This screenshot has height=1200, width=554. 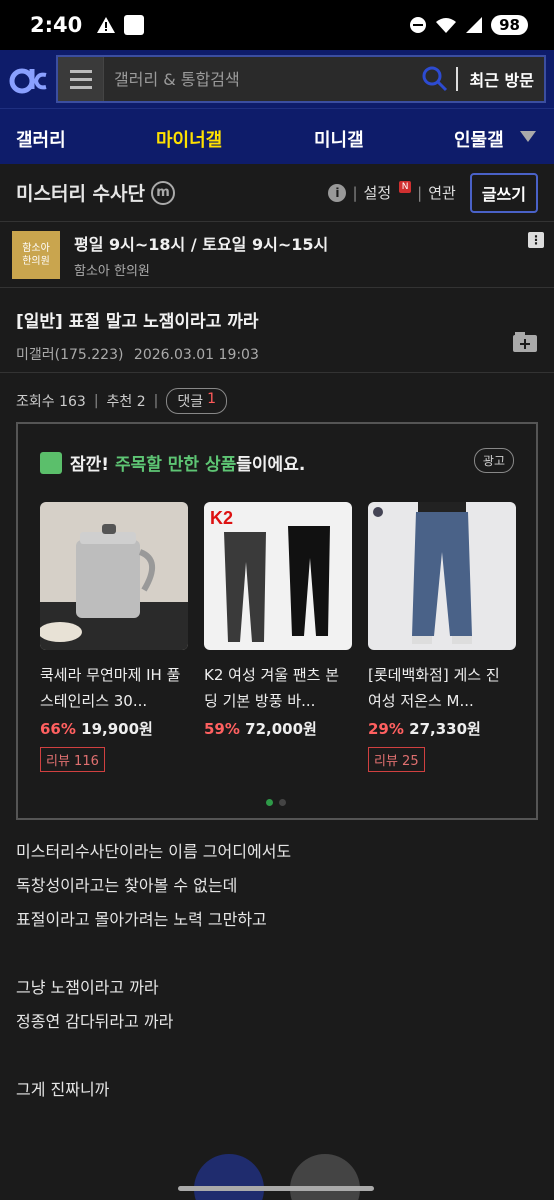 I want to click on home-indicator, so click(x=276, y=1188).